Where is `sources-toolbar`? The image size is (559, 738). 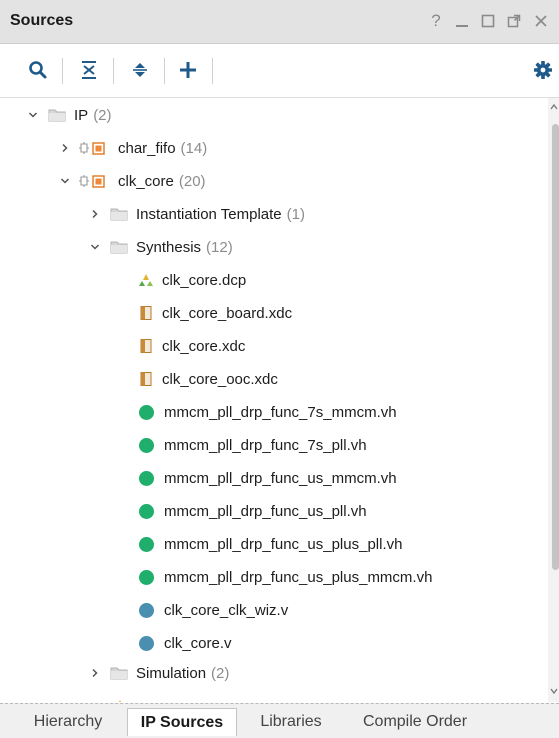 sources-toolbar is located at coordinates (279, 71).